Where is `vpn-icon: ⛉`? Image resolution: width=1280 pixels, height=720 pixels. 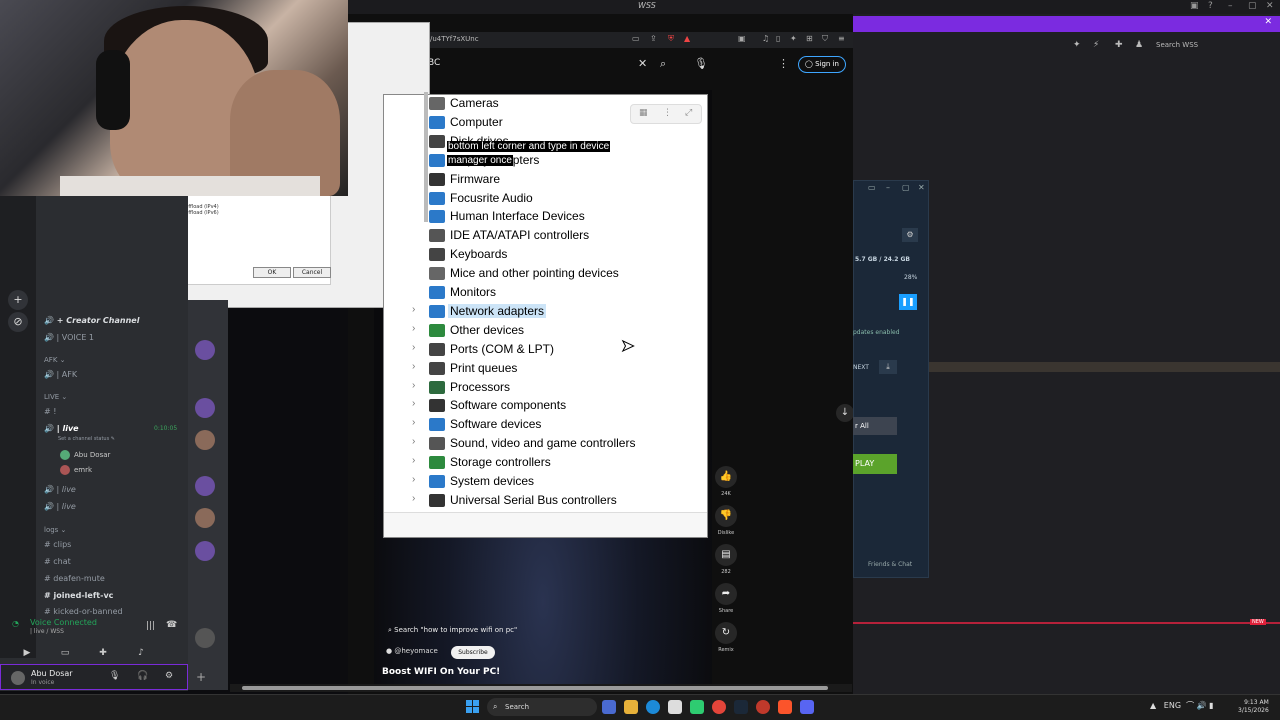 vpn-icon: ⛉ is located at coordinates (825, 39).